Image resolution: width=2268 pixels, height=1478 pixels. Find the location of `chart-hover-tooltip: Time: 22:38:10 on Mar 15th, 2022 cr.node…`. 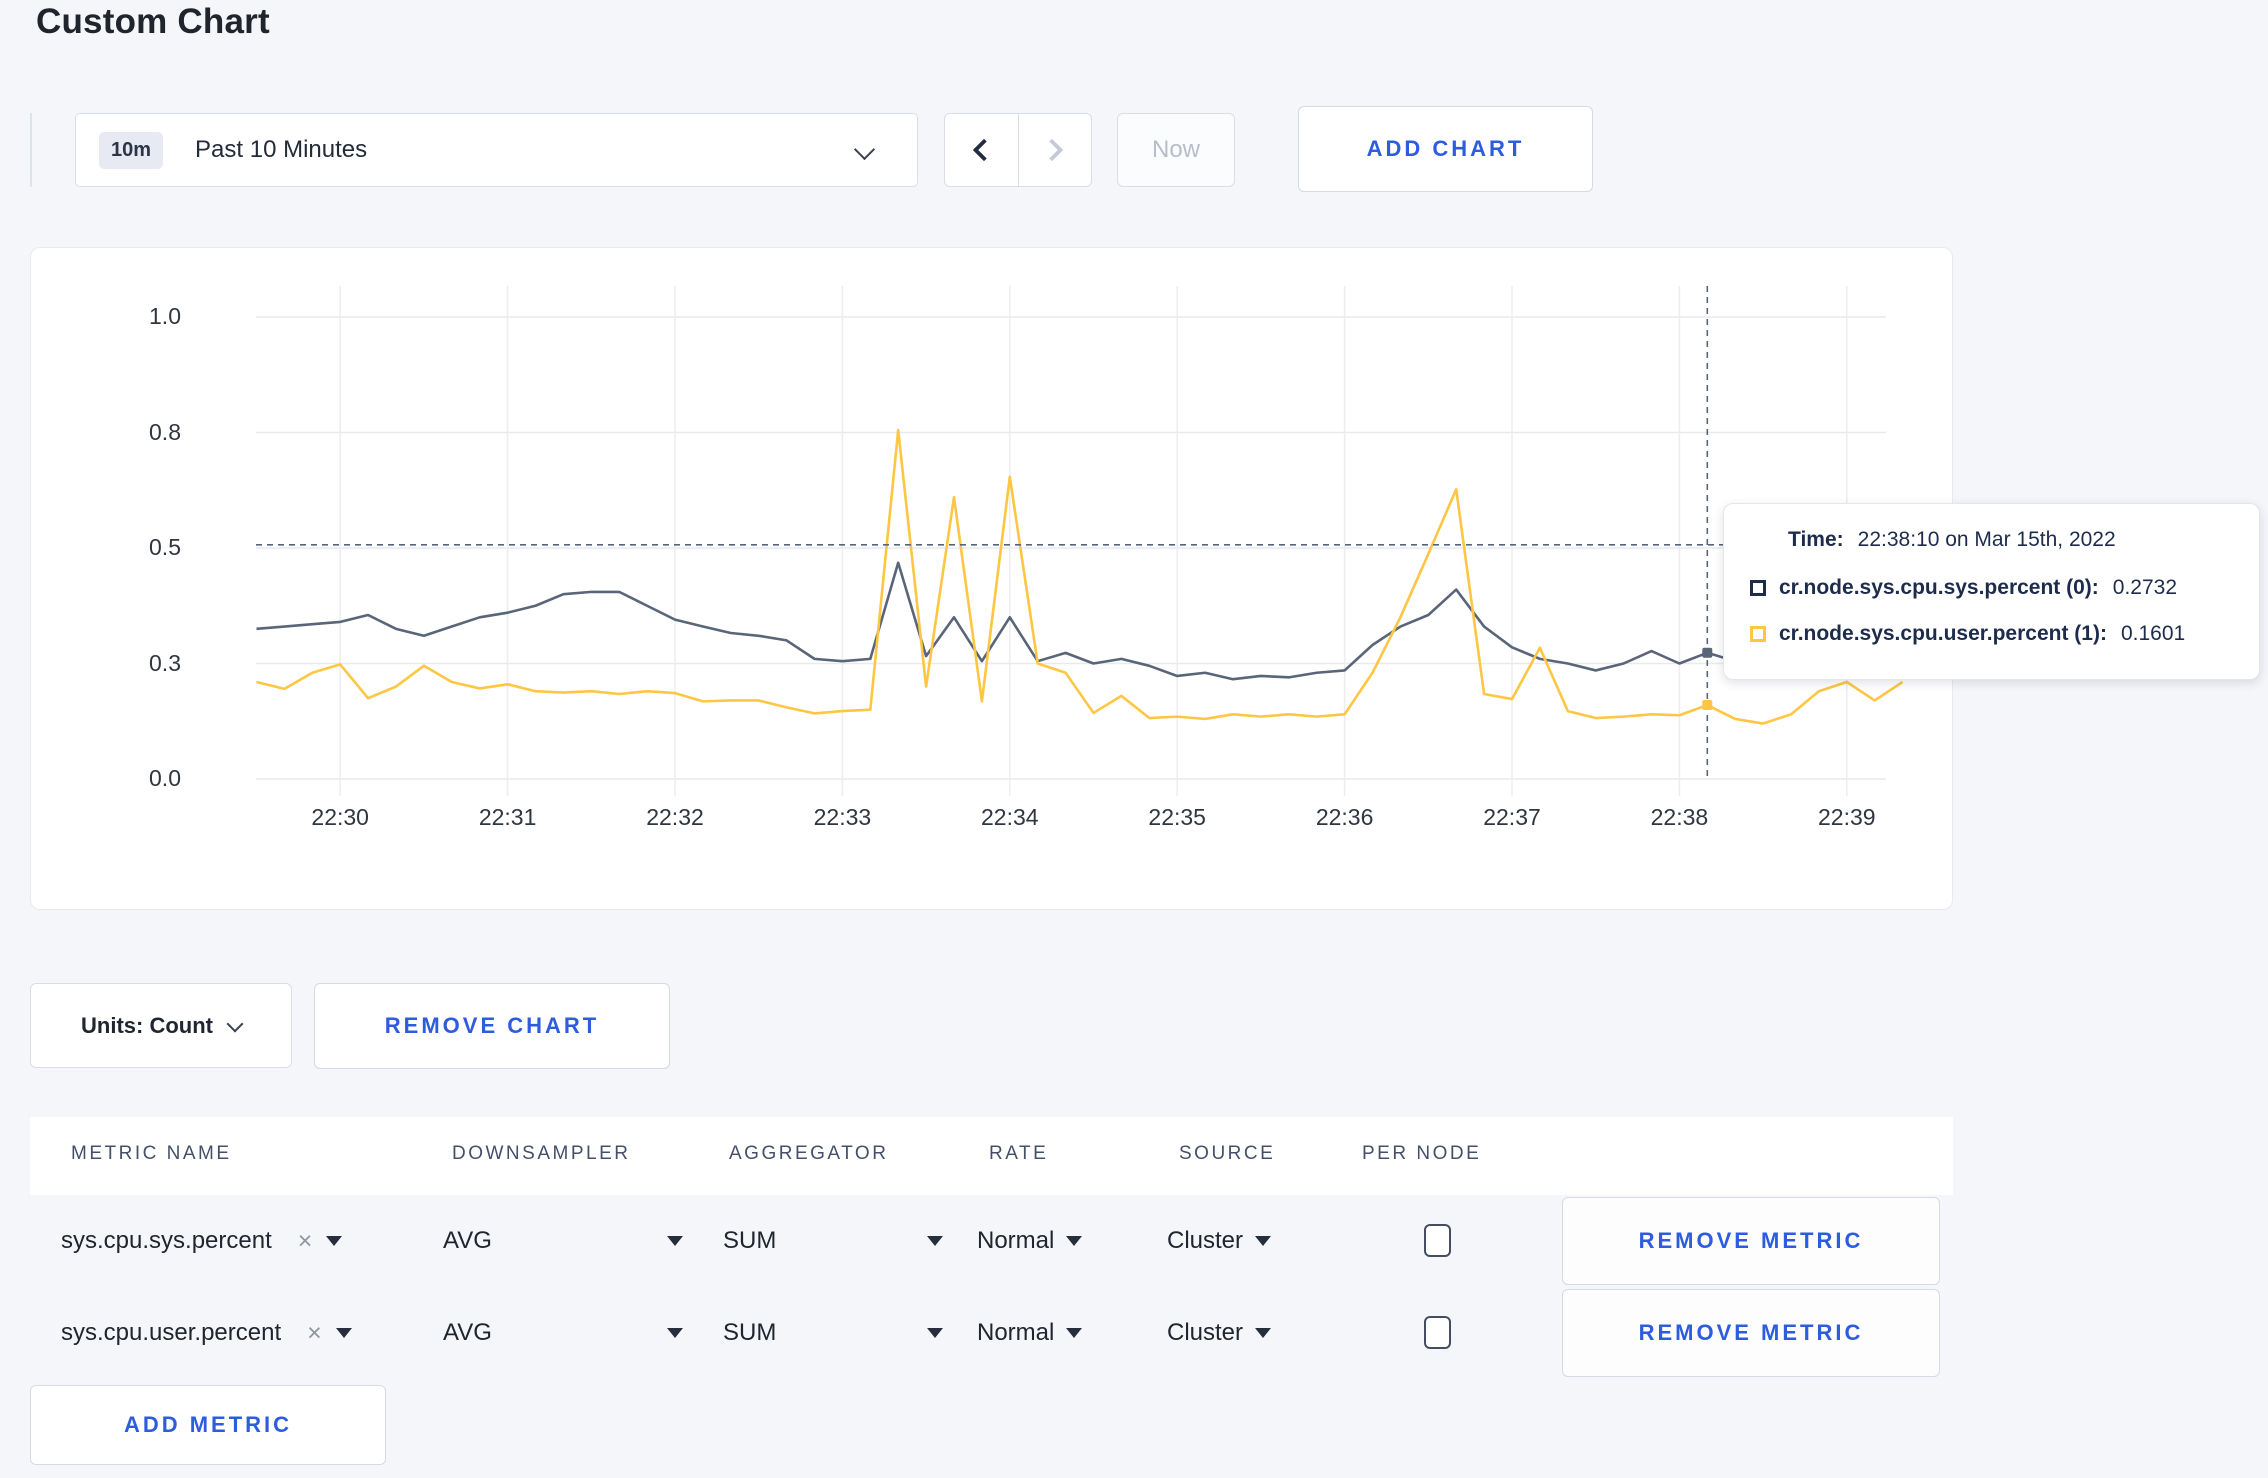

chart-hover-tooltip: Time: 22:38:10 on Mar 15th, 2022 cr.node… is located at coordinates (1991, 591).